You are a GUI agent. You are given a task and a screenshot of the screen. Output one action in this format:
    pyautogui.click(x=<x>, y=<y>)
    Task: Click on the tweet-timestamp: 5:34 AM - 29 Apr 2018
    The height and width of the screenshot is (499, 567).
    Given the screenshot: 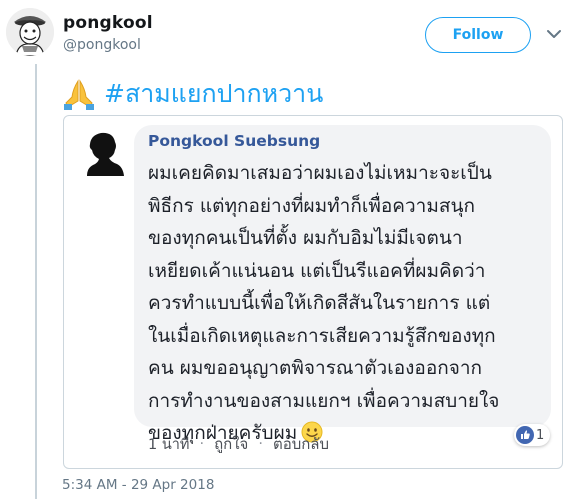 What is the action you would take?
    pyautogui.click(x=138, y=485)
    